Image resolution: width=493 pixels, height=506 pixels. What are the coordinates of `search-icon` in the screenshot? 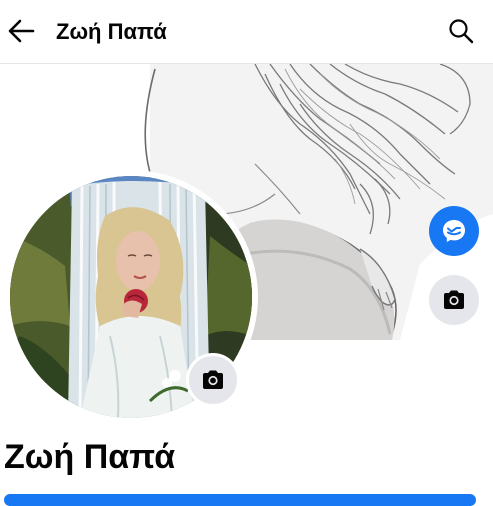 It's located at (461, 31).